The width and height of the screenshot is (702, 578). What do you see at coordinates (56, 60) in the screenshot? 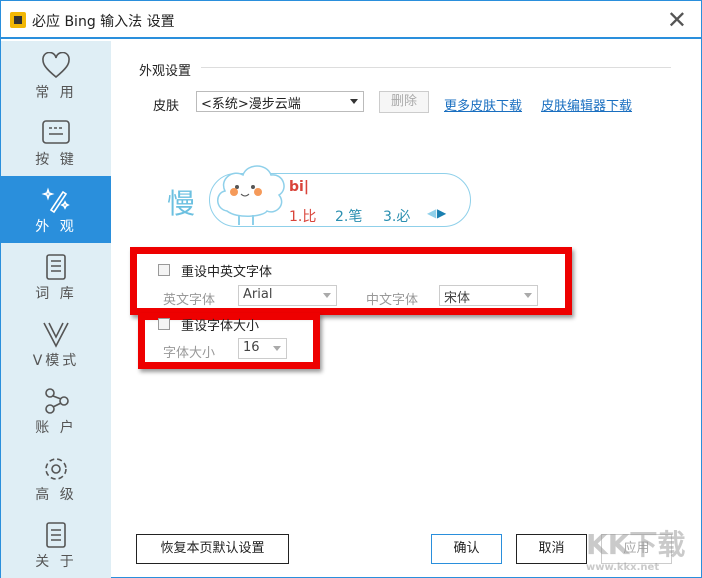
I see `heart-icon` at bounding box center [56, 60].